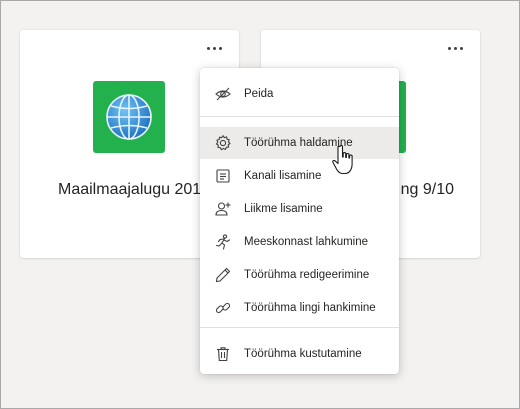 This screenshot has height=409, width=520. Describe the element at coordinates (223, 209) in the screenshot. I see `add-member-icon` at that location.